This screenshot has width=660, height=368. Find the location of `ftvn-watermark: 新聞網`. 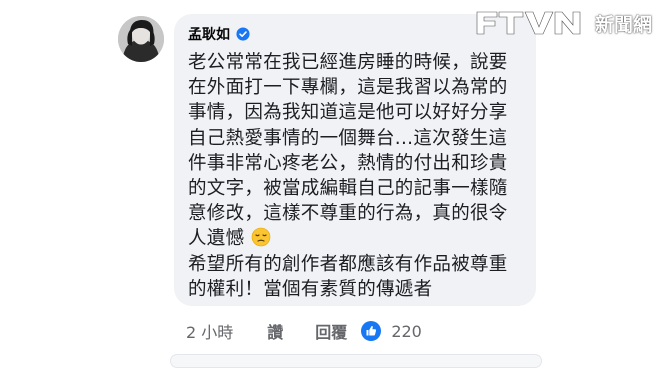

ftvn-watermark: 新聞網 is located at coordinates (563, 23).